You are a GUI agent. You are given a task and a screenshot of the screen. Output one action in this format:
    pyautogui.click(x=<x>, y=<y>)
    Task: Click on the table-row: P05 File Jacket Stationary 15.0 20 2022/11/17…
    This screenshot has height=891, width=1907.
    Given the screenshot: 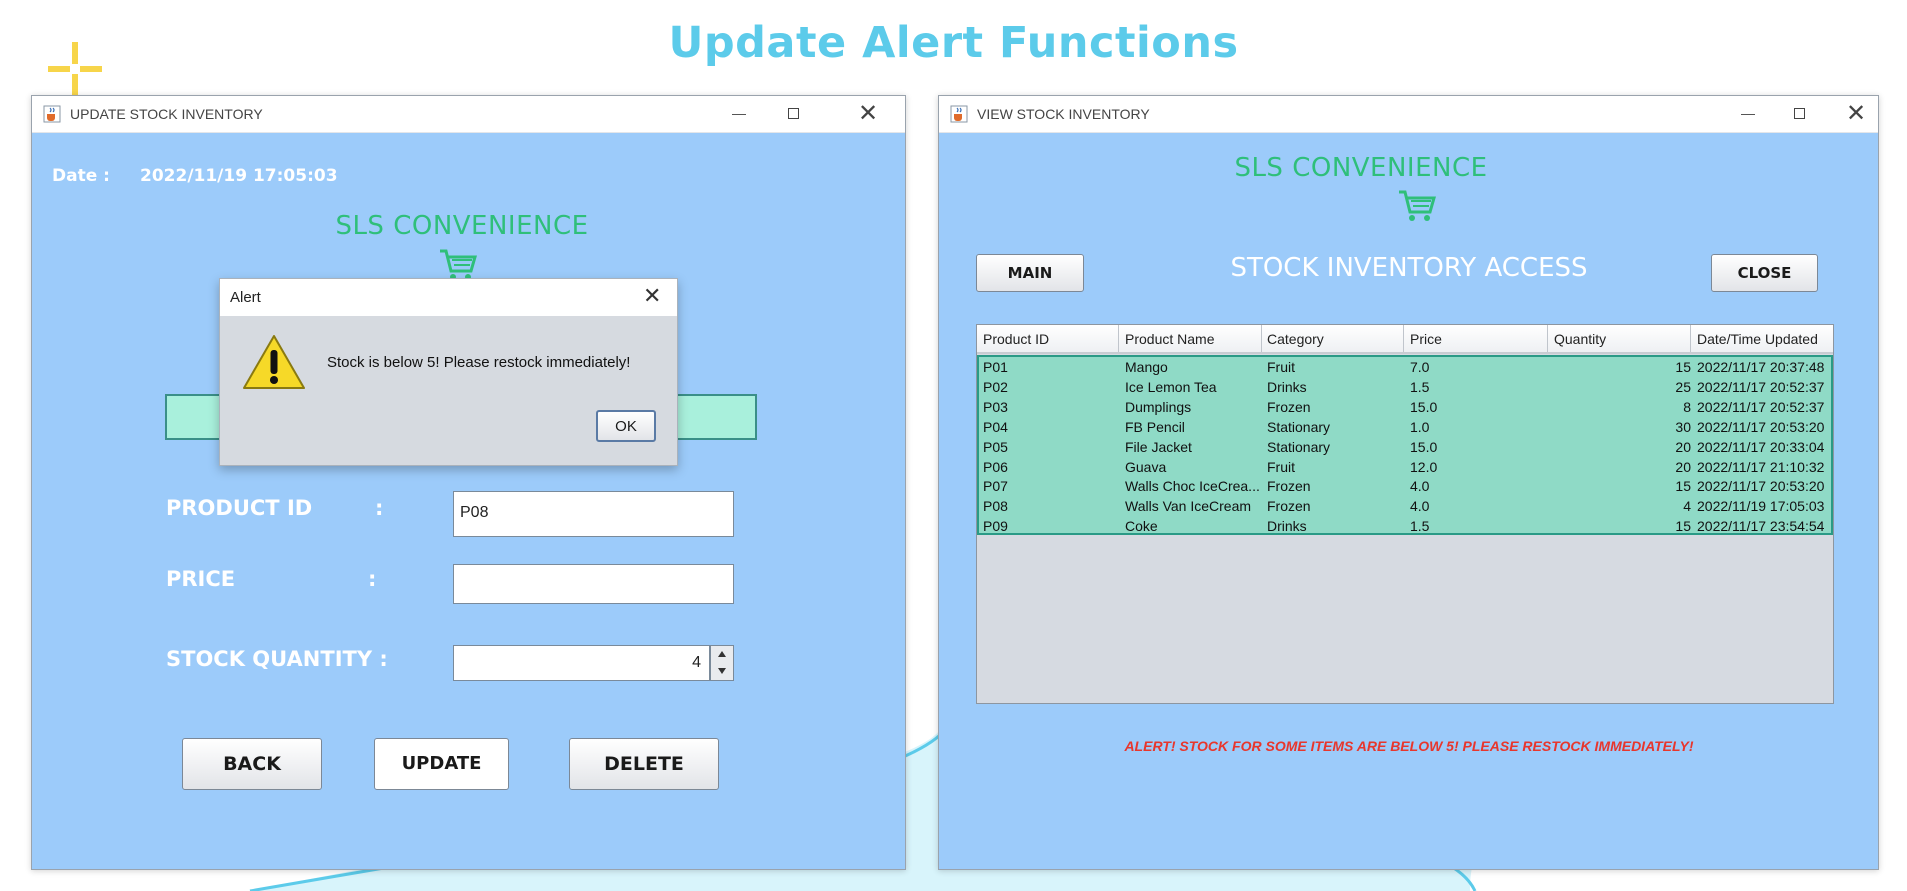 What is the action you would take?
    pyautogui.click(x=1405, y=447)
    